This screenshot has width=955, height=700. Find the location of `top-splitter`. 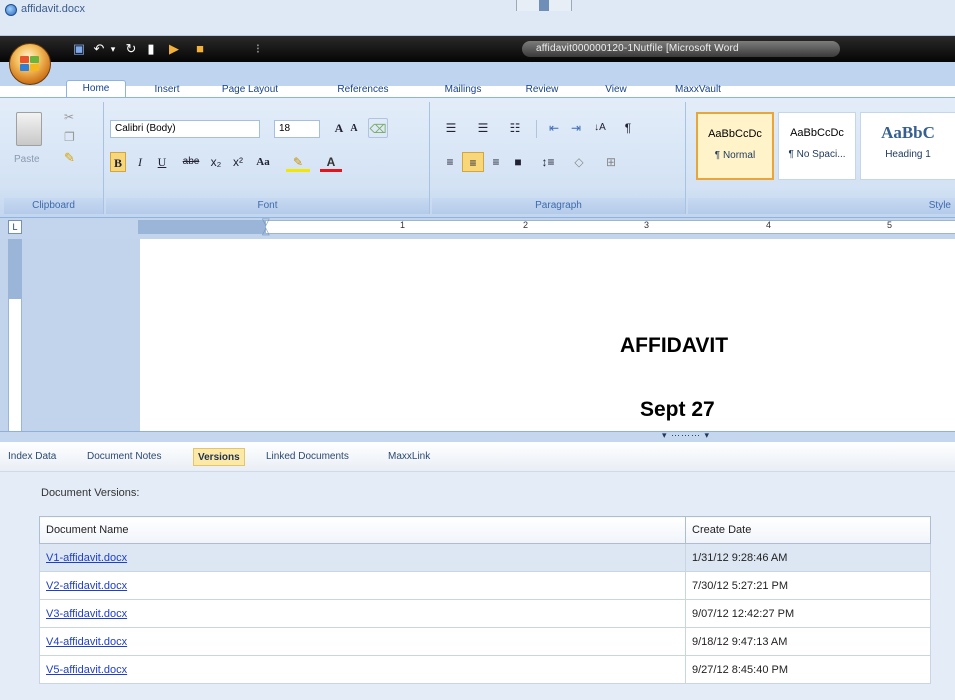

top-splitter is located at coordinates (544, 5).